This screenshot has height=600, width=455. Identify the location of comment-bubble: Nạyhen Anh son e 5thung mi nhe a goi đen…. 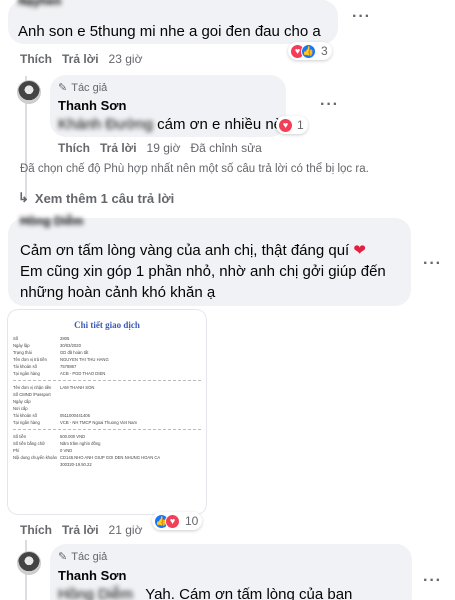
(173, 22).